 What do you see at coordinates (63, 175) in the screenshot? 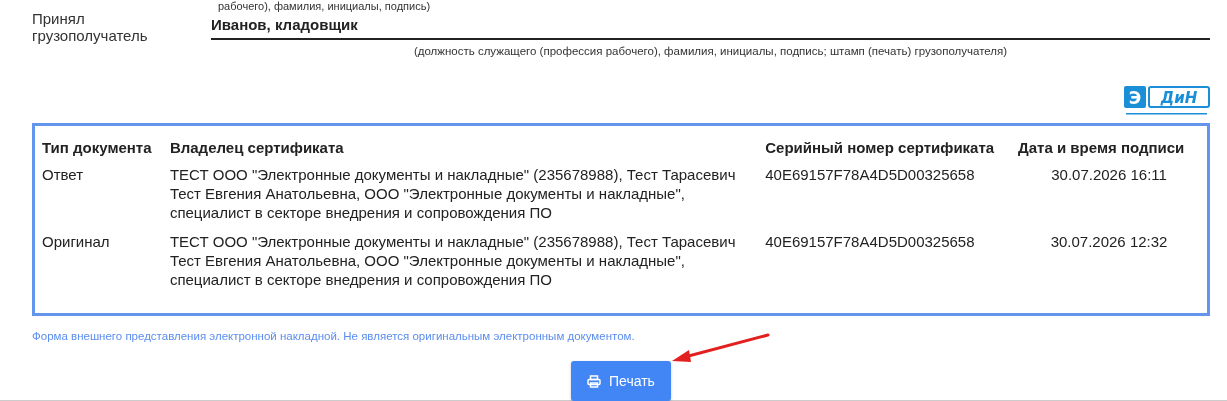
I see `table-cell-text: Ответ` at bounding box center [63, 175].